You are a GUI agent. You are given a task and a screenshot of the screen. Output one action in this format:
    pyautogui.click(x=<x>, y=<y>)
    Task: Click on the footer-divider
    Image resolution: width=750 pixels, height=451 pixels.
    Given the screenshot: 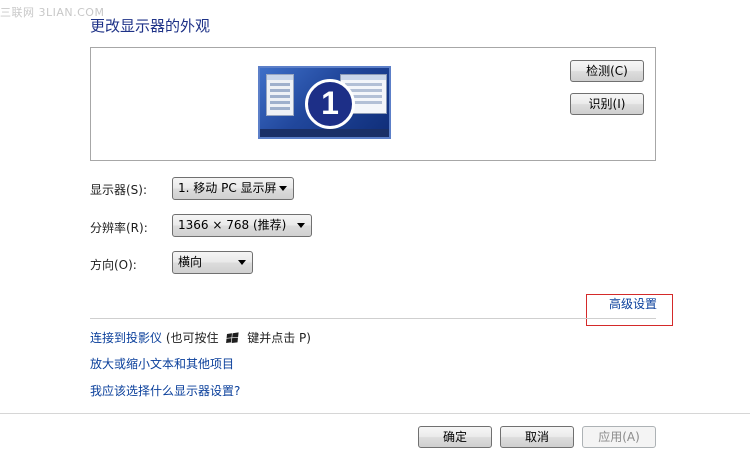 What is the action you would take?
    pyautogui.click(x=375, y=413)
    